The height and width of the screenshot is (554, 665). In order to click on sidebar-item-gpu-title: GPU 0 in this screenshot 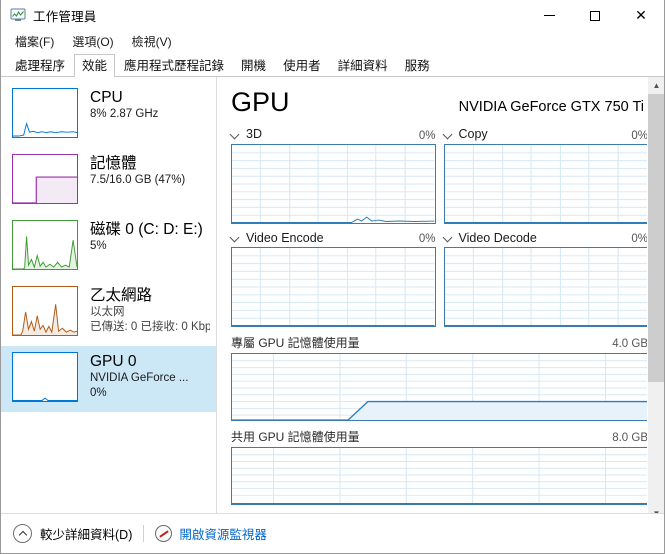, I will do `click(113, 361)`.